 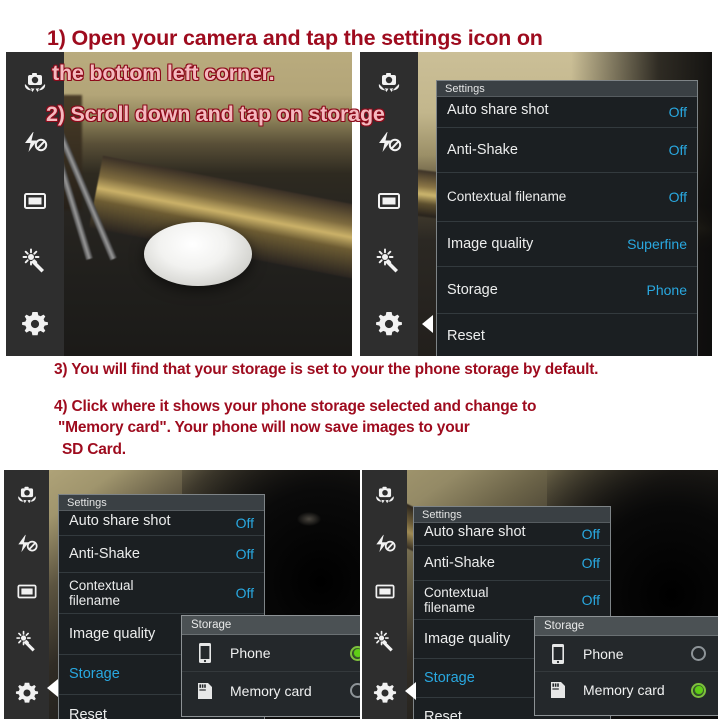 I want to click on settings-row-reset: Reset, so click(x=567, y=335).